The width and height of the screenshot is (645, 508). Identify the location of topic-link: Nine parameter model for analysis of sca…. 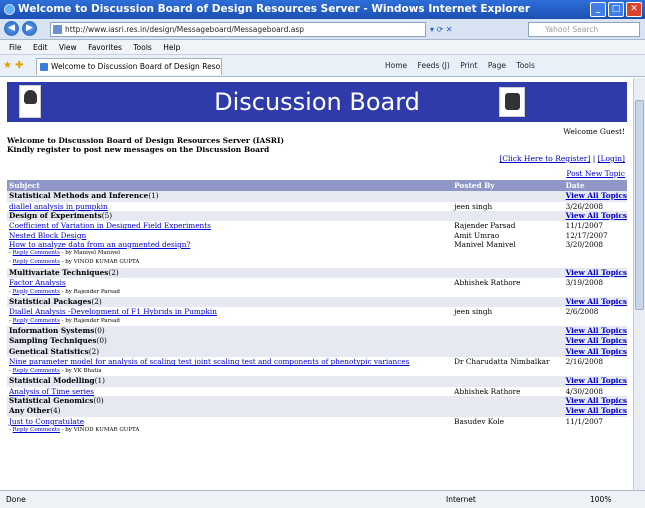
(209, 361).